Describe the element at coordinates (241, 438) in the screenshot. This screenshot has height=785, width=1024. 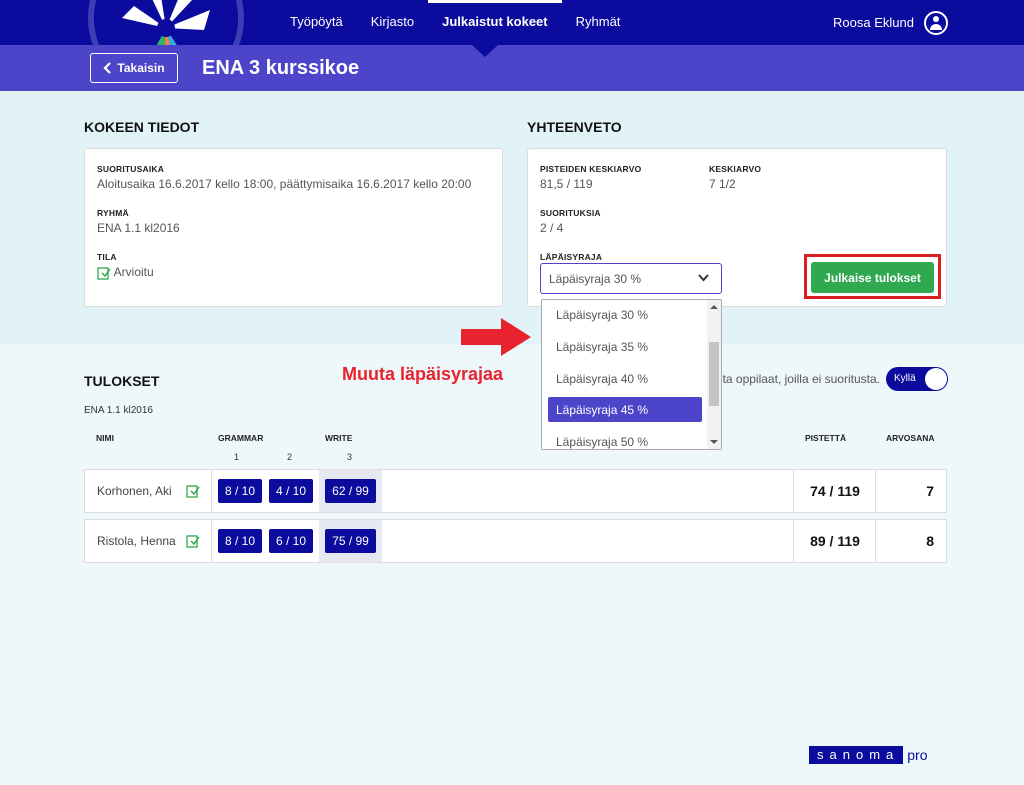
I see `col-grammar-header: GRAMMAR` at that location.